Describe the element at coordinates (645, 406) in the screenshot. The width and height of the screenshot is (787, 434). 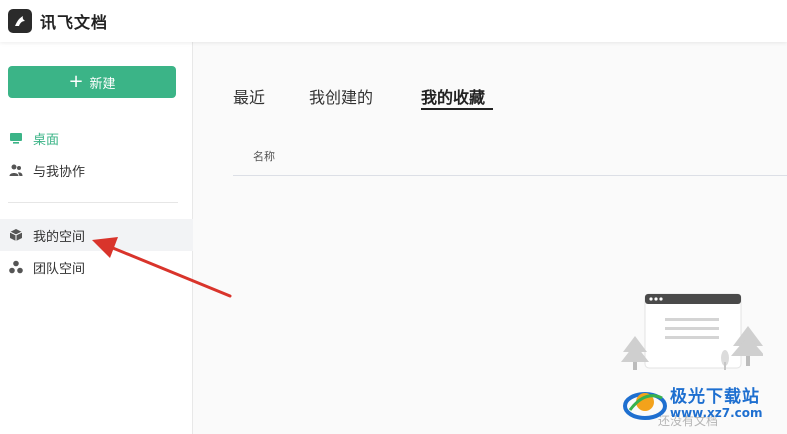
I see `watermark-logo-icon` at that location.